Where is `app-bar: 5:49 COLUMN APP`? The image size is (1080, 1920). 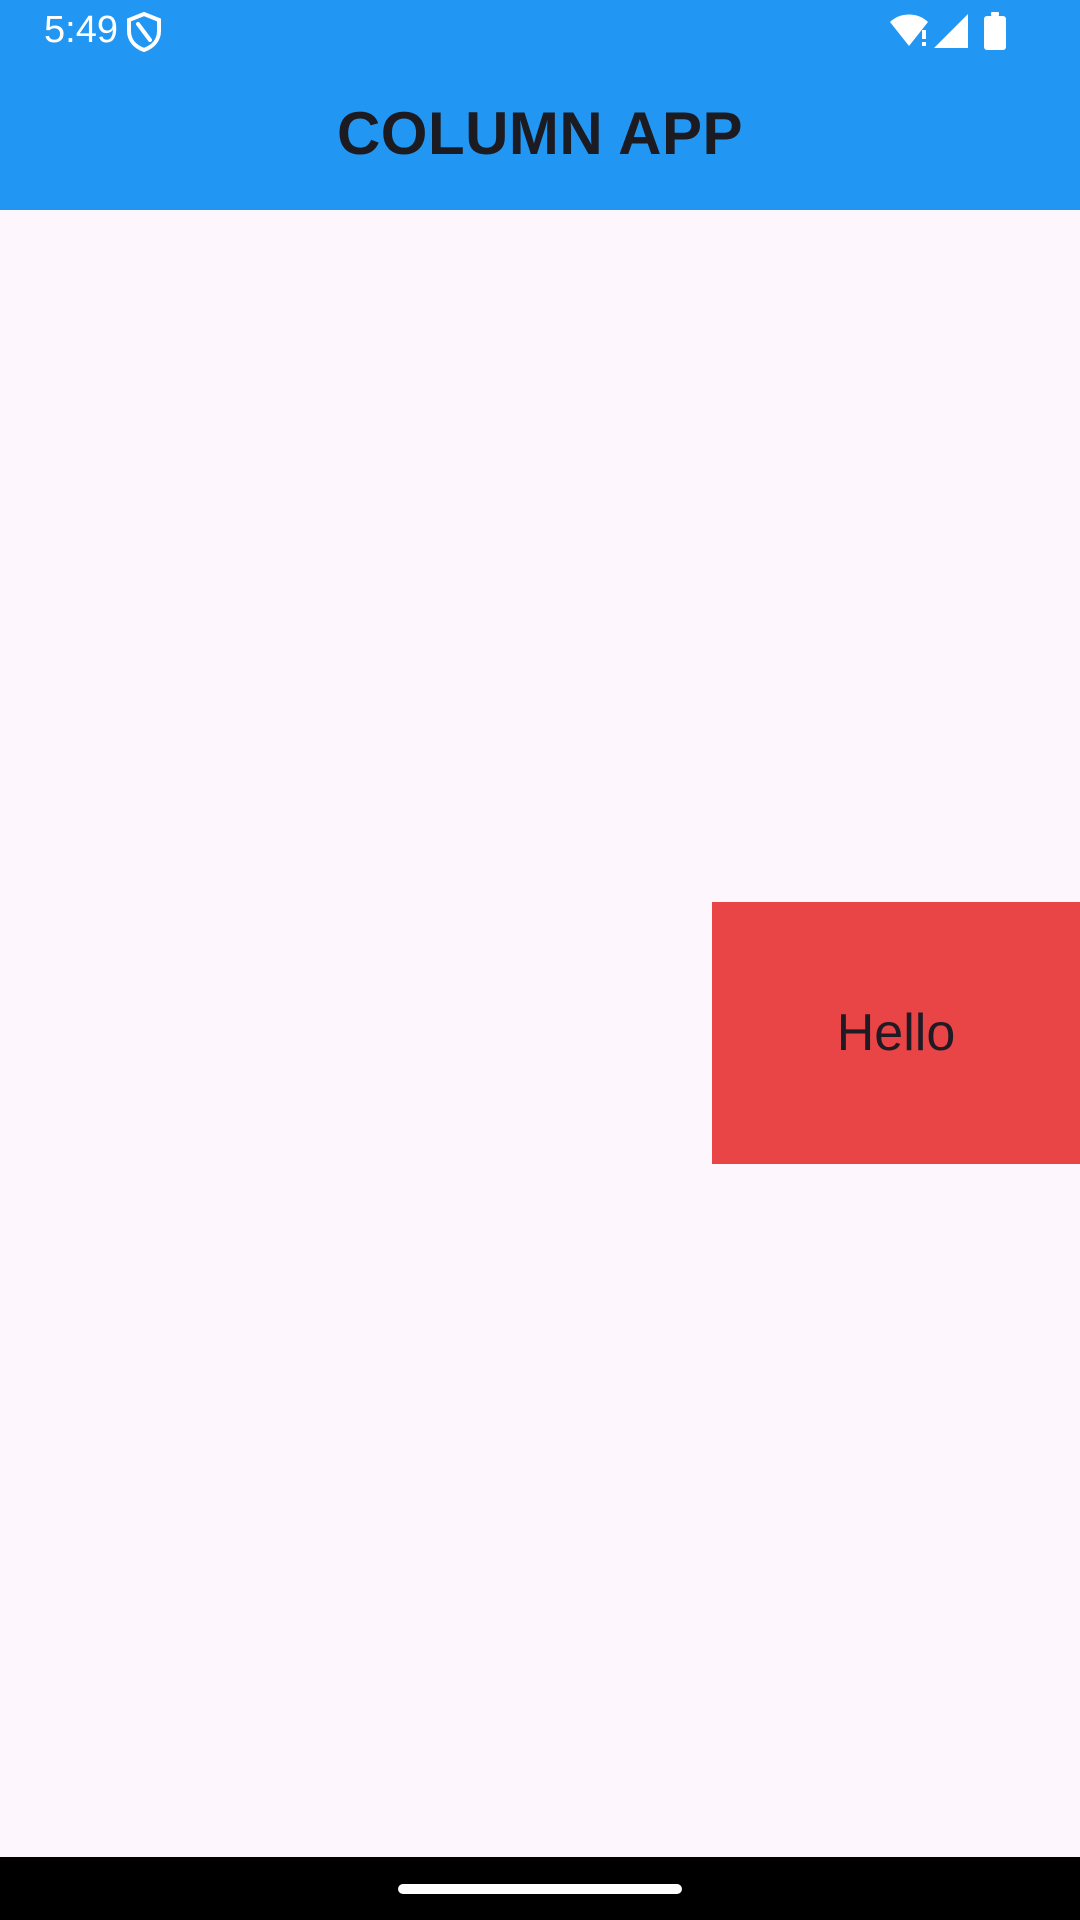
app-bar: 5:49 COLUMN APP is located at coordinates (540, 105).